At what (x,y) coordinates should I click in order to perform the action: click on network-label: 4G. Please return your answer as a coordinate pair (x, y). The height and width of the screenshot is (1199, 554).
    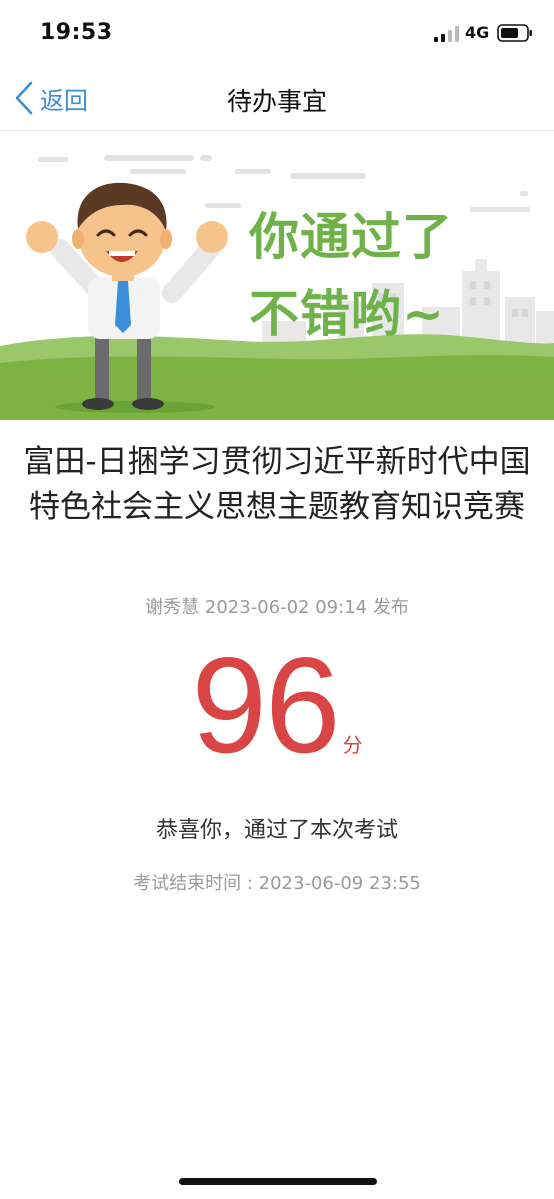
    Looking at the image, I should click on (477, 32).